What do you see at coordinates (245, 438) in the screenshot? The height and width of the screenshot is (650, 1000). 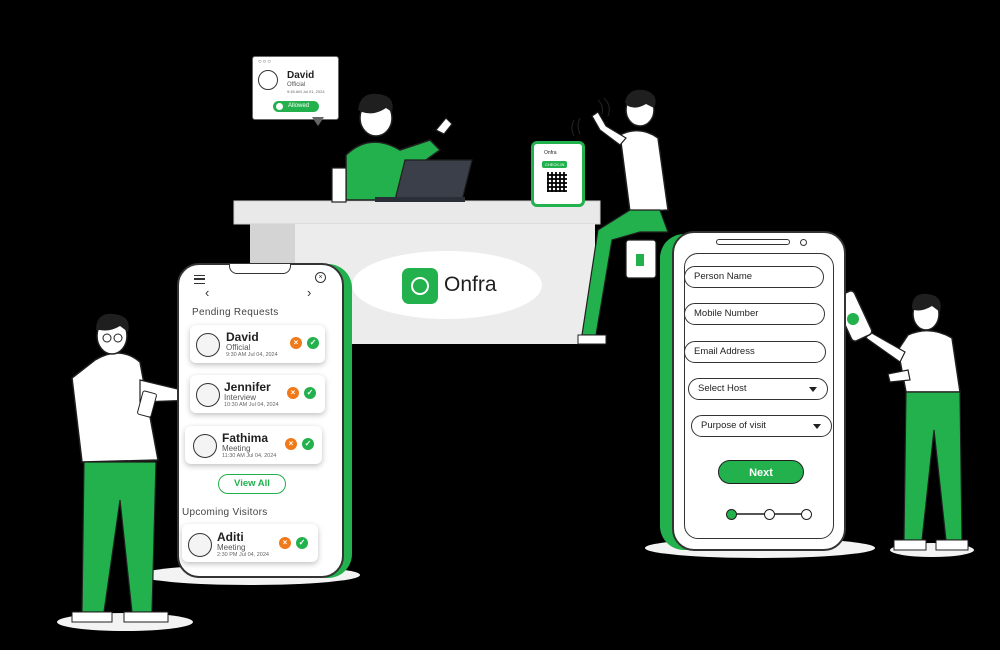 I see `request-name: Fathima` at bounding box center [245, 438].